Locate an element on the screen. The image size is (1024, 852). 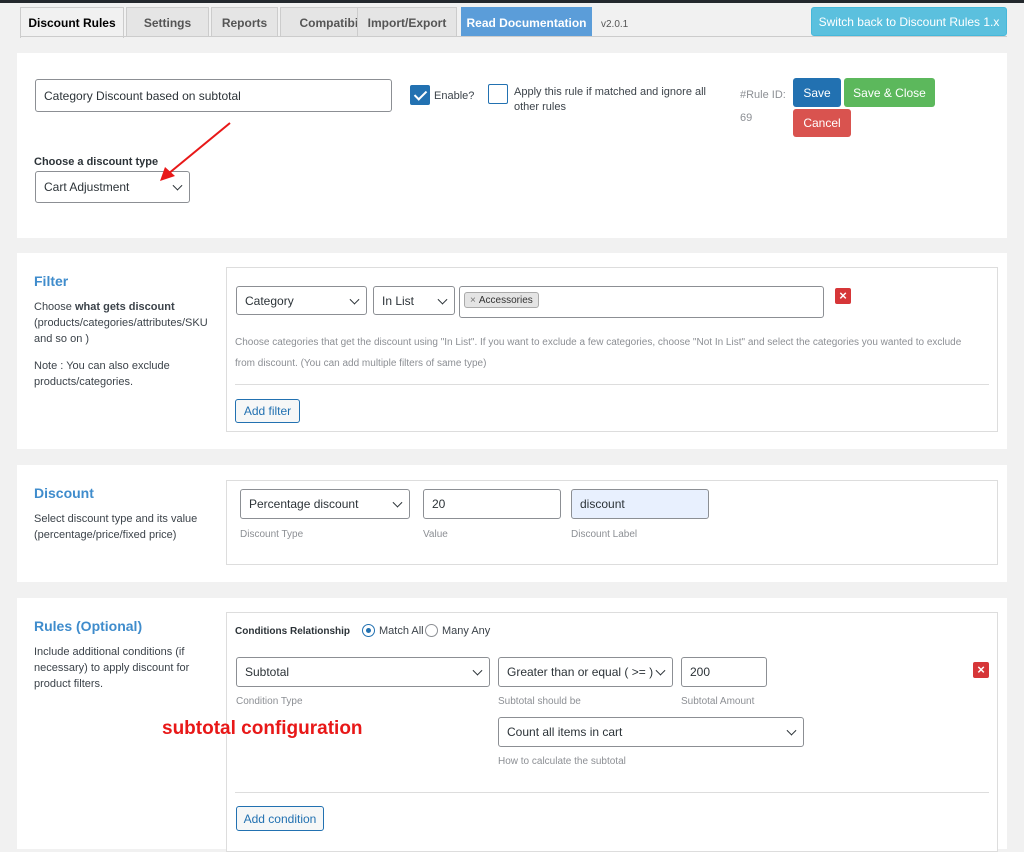
discount-value-caption: Value is located at coordinates (435, 534).